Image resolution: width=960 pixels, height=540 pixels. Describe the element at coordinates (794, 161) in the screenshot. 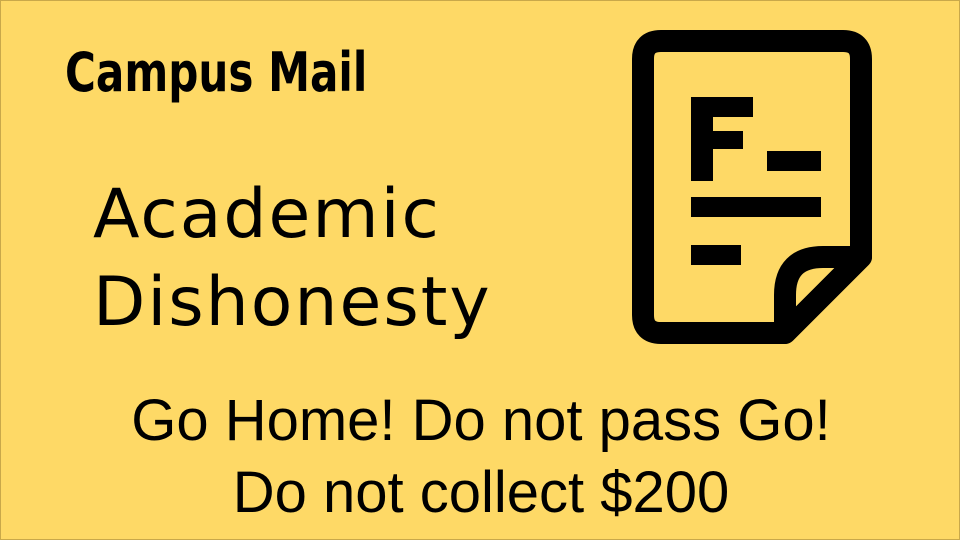

I see `grade-blank-line` at that location.